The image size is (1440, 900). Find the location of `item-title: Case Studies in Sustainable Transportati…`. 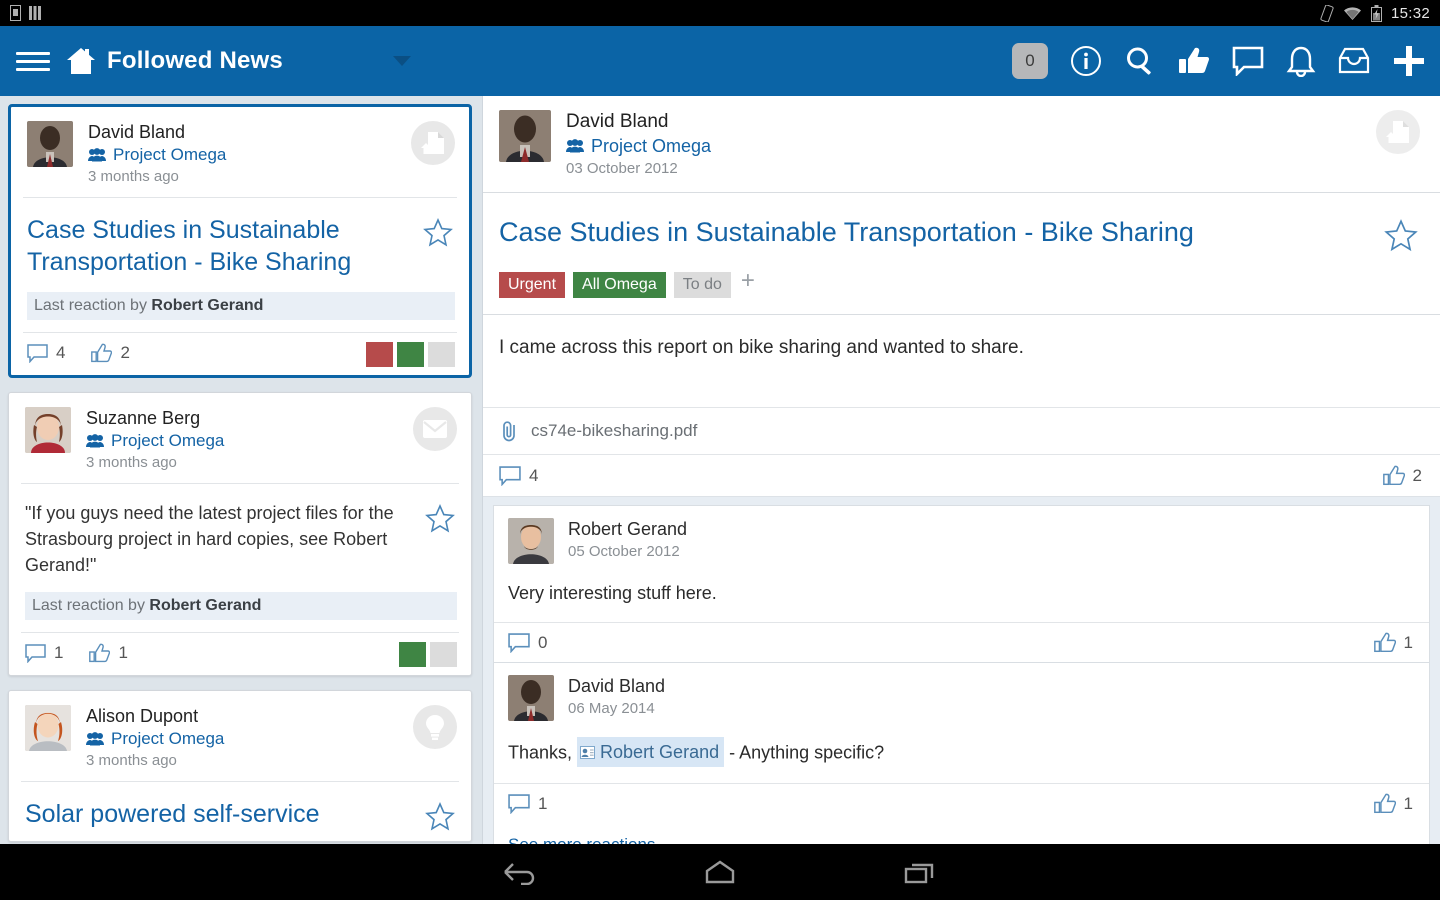

item-title: Case Studies in Sustainable Transportati… is located at coordinates (225, 246).